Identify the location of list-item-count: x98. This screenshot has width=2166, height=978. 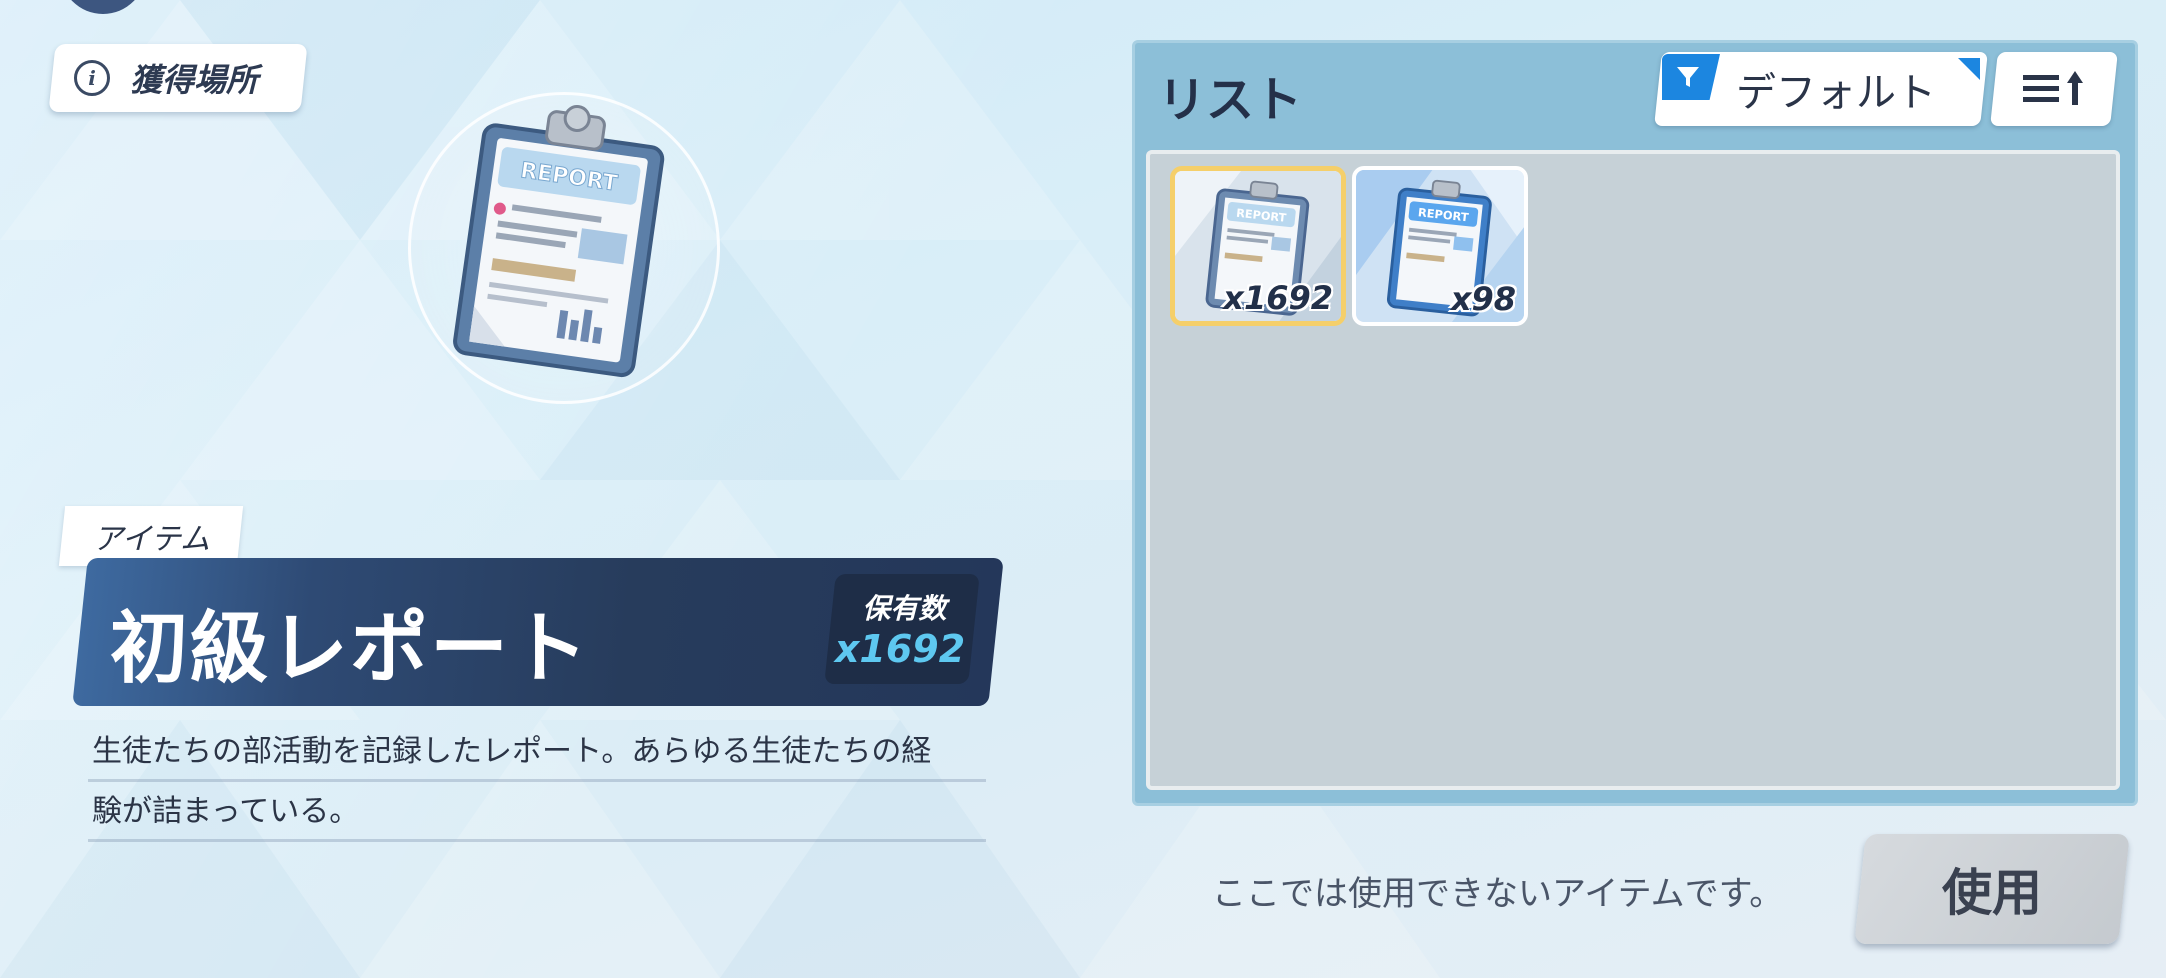
(1483, 299).